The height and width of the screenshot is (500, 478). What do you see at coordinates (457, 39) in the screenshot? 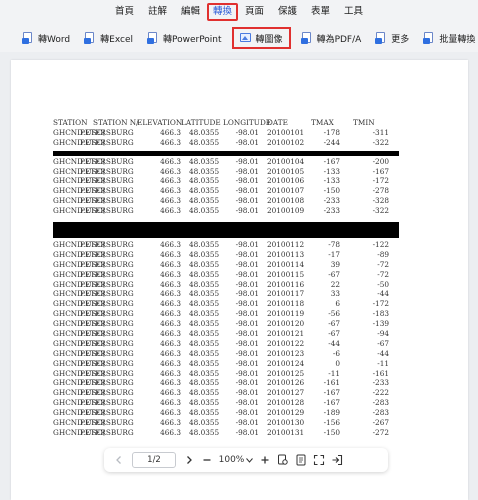
I see `batch-convert-label: 批量轉換` at bounding box center [457, 39].